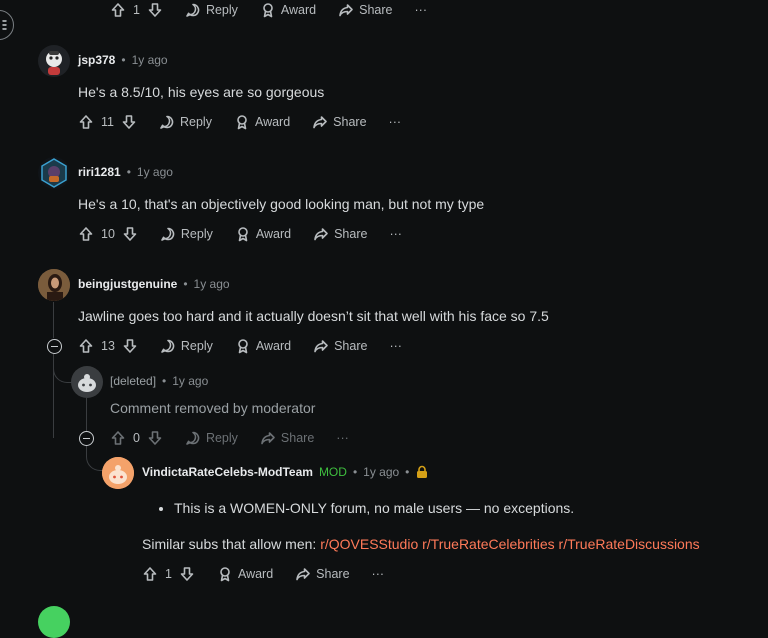 The image size is (768, 638). I want to click on comment-meta: beingjustgenuine • 1y ago, so click(154, 284).